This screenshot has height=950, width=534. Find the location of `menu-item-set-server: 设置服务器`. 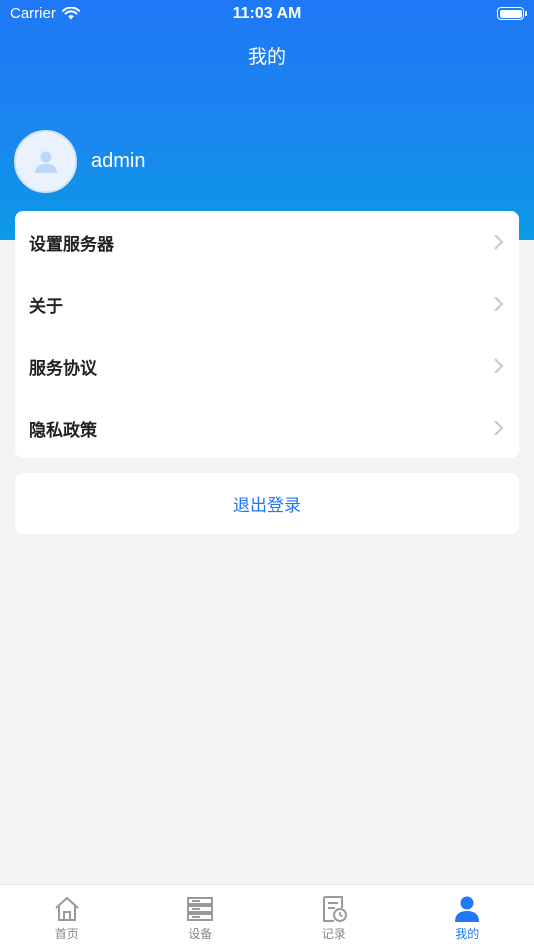

menu-item-set-server: 设置服务器 is located at coordinates (267, 242).